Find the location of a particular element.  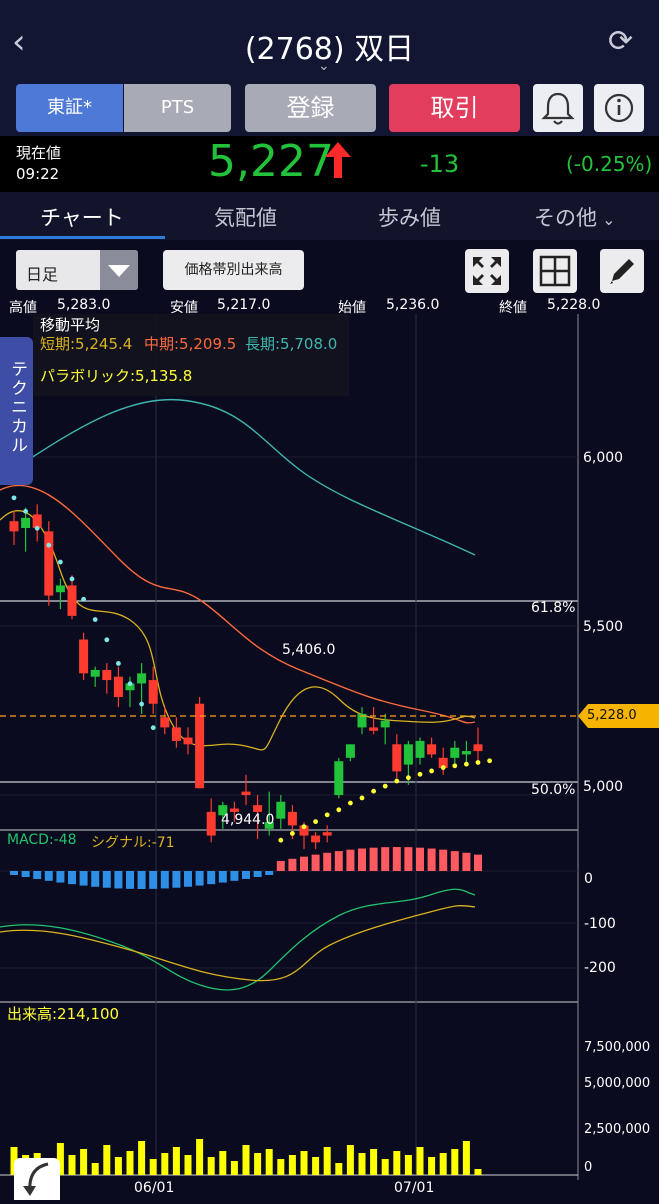

refresh-icon: ⟳ is located at coordinates (620, 41).